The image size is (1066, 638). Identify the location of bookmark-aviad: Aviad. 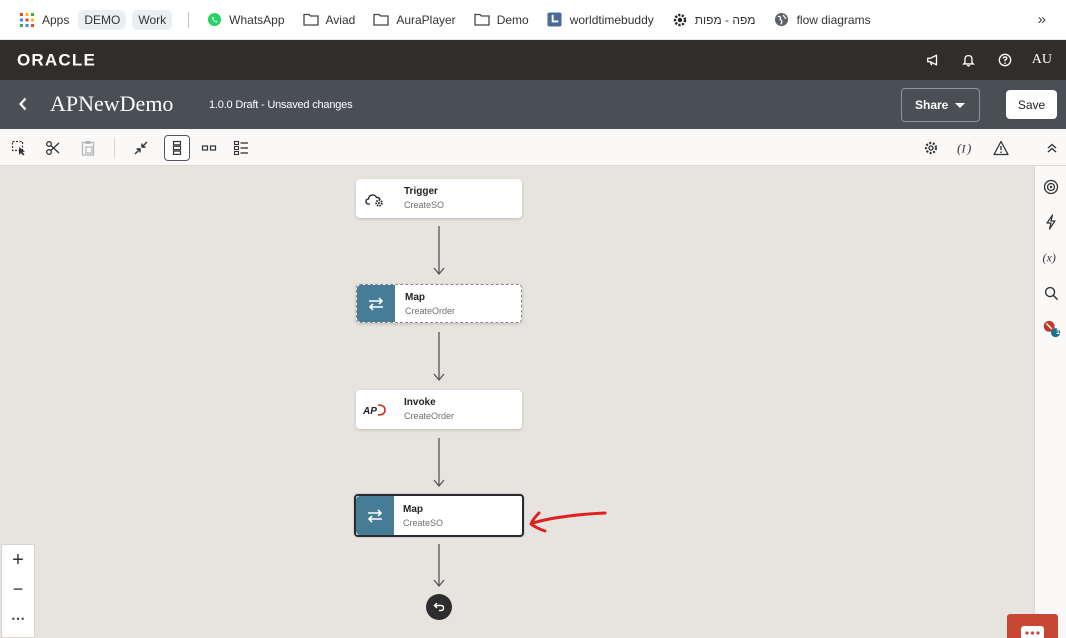
(329, 20).